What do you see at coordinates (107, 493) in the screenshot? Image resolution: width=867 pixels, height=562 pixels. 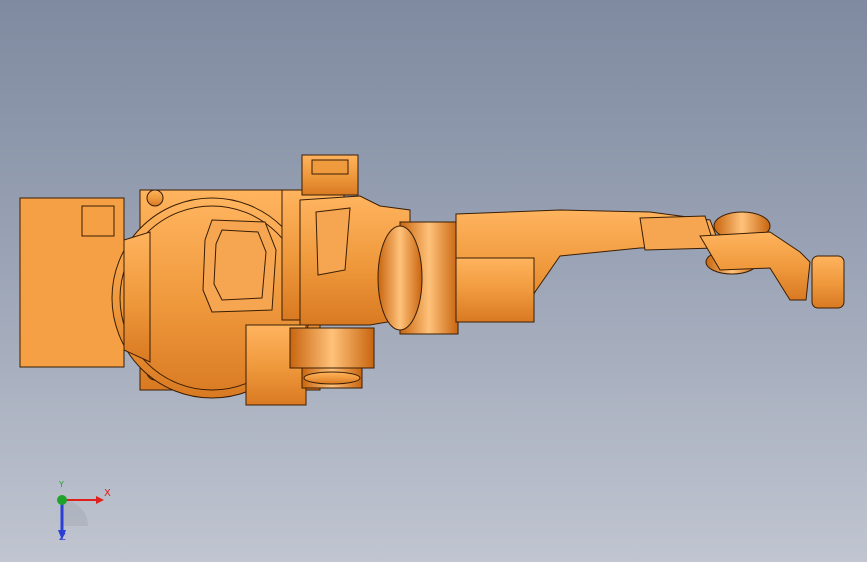 I see `x-axis-label: X` at bounding box center [107, 493].